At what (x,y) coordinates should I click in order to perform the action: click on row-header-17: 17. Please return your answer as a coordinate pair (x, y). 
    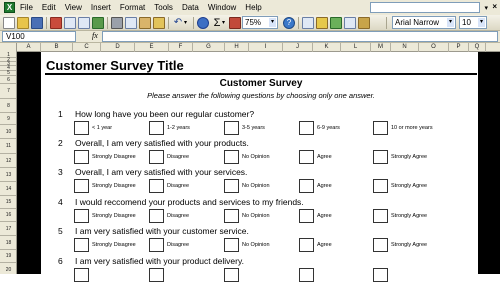
    Looking at the image, I should click on (8, 229).